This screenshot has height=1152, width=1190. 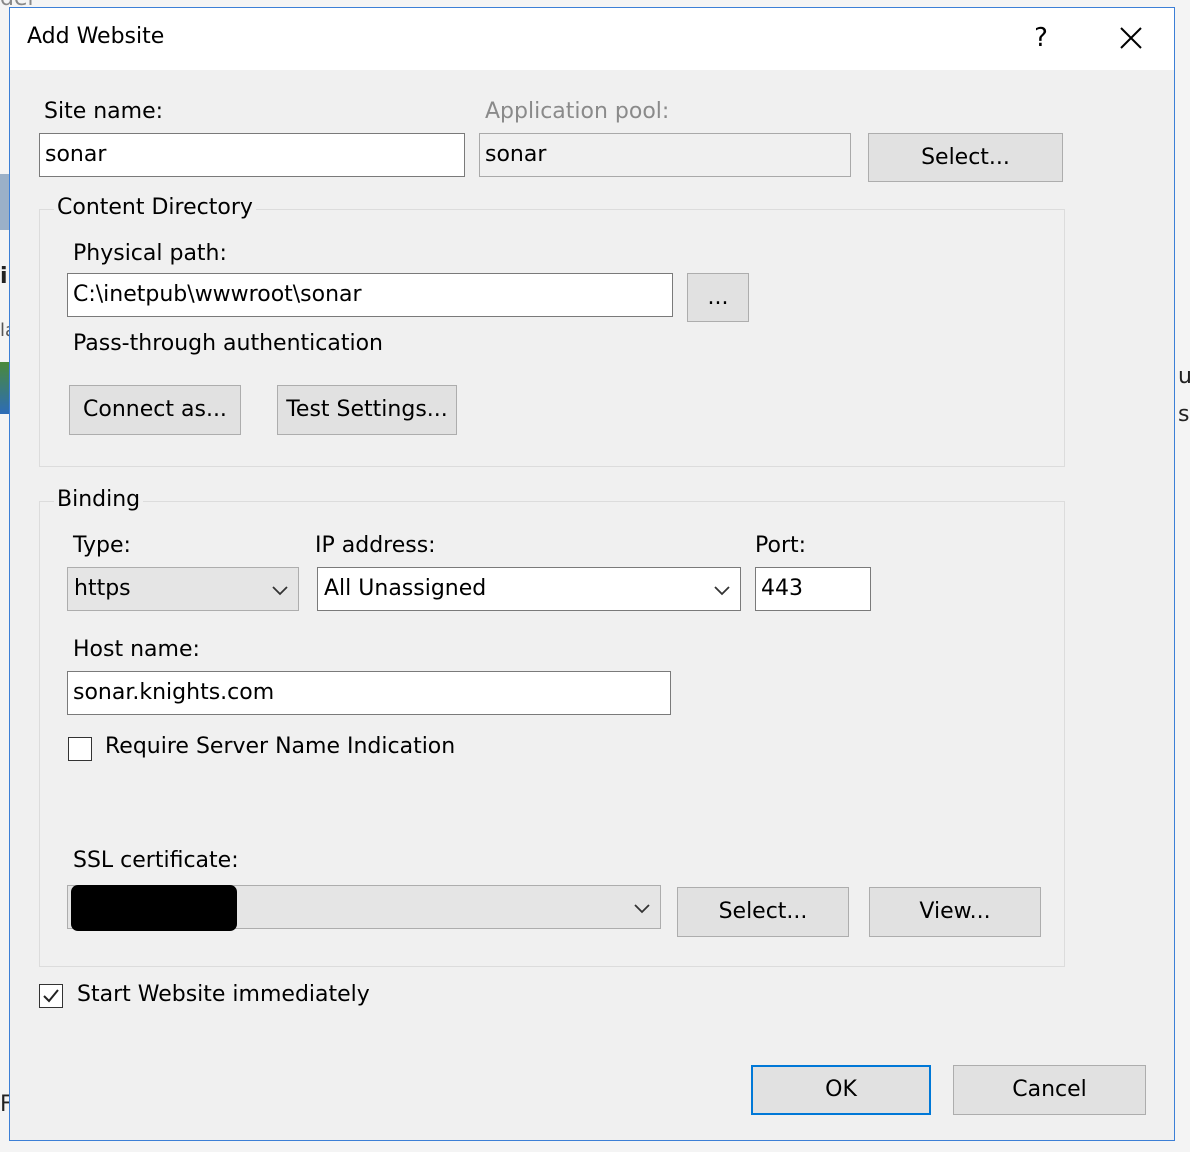 I want to click on type-select: https, so click(x=183, y=589).